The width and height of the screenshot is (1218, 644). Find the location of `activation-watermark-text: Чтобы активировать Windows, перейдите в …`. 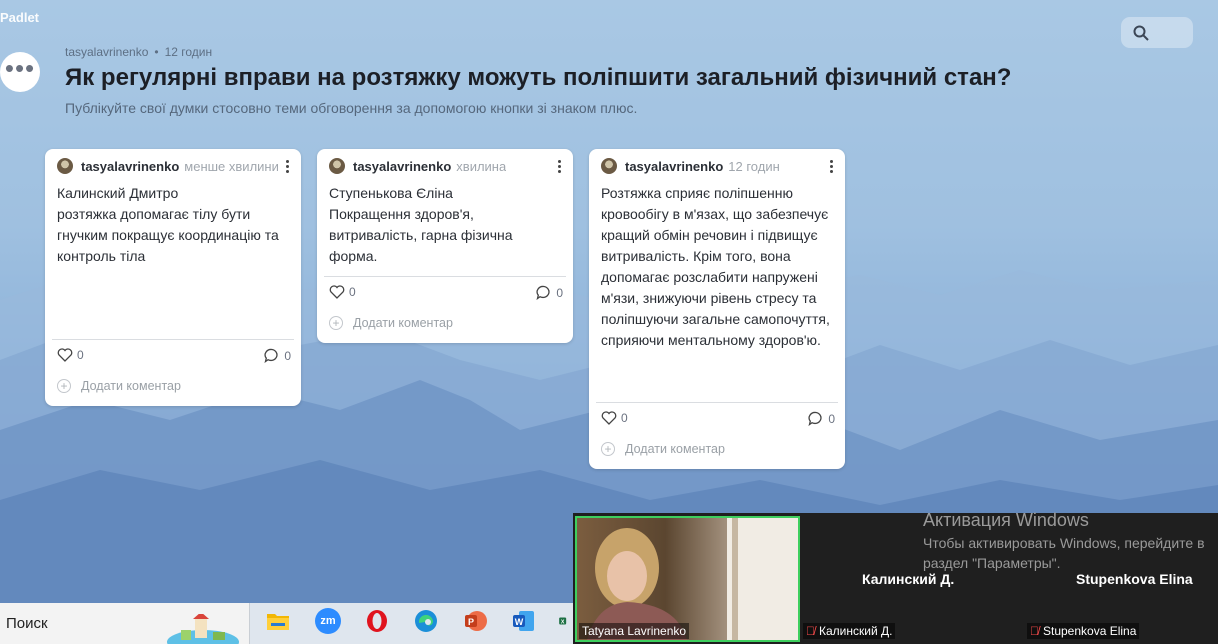

activation-watermark-text: Чтобы активировать Windows, перейдите в … is located at coordinates (1064, 553).